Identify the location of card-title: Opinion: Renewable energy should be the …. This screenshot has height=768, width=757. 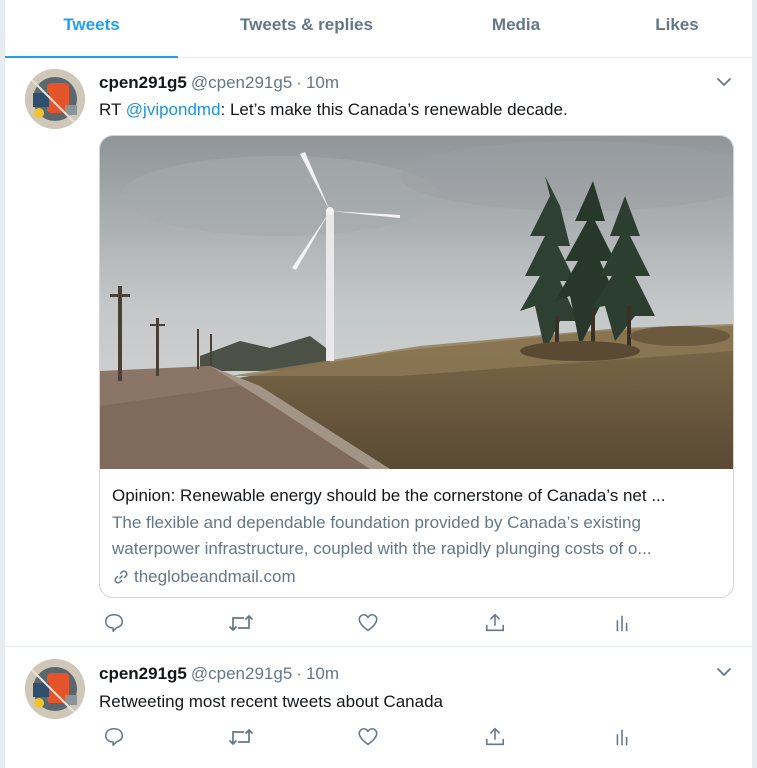
(389, 495).